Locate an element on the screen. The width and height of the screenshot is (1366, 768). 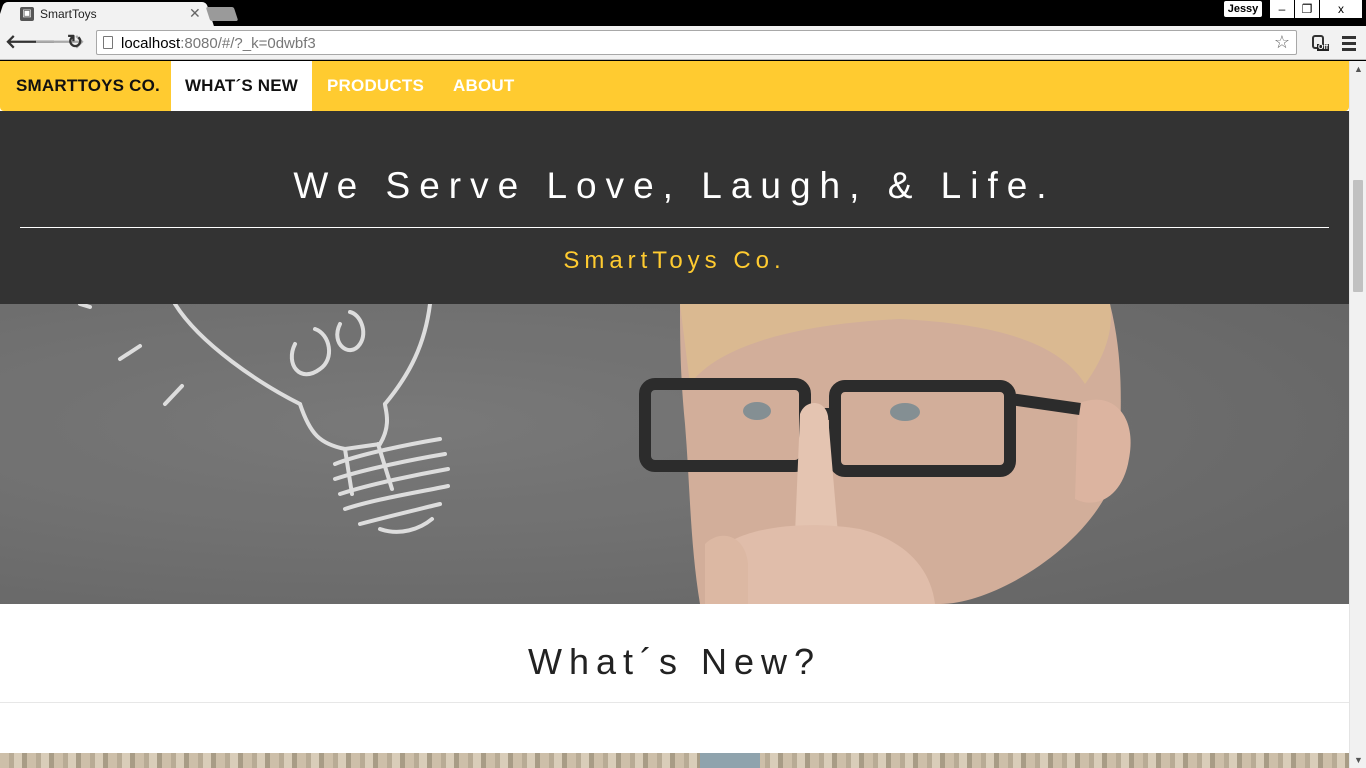
reload-icon: ↻ is located at coordinates (75, 43).